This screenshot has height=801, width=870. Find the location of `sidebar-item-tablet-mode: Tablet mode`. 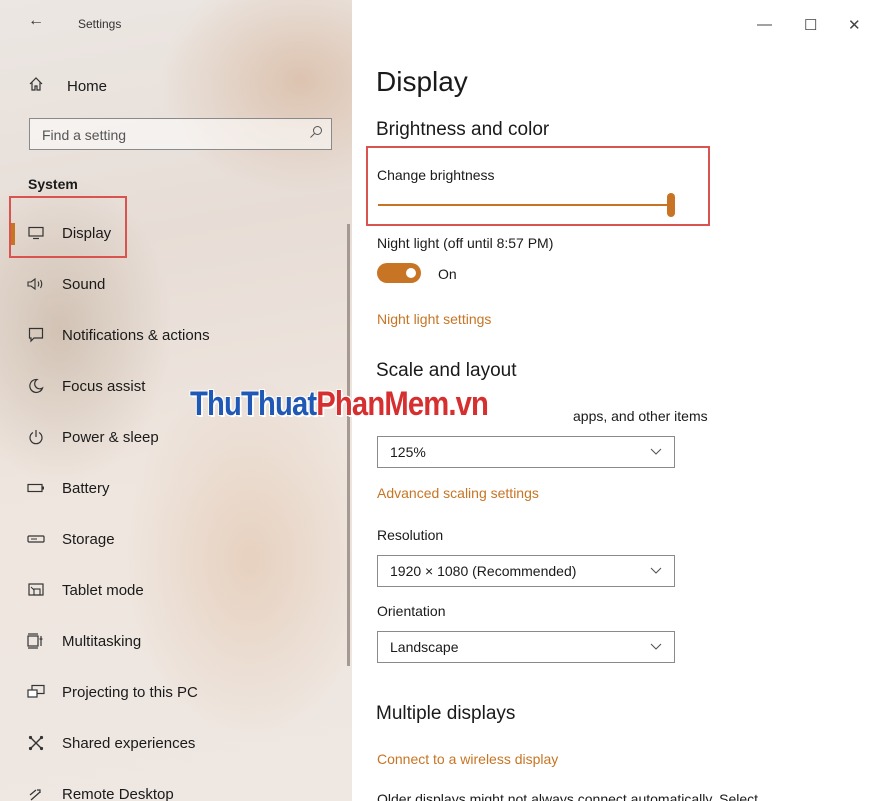

sidebar-item-tablet-mode: Tablet mode is located at coordinates (176, 590).